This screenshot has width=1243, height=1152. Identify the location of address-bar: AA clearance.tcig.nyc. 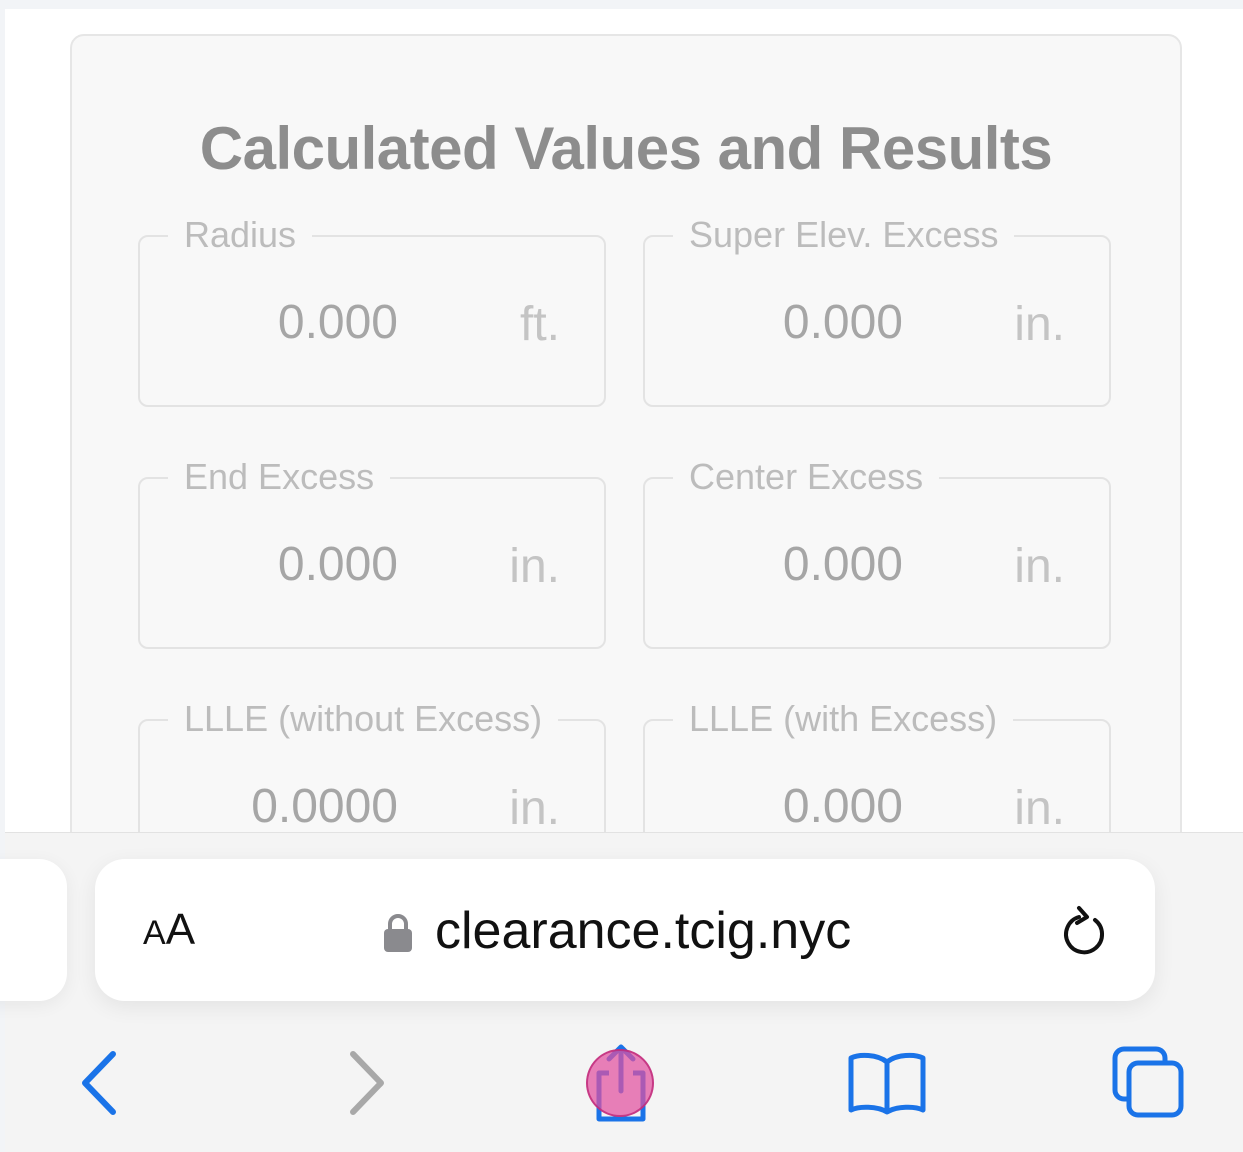
(625, 930).